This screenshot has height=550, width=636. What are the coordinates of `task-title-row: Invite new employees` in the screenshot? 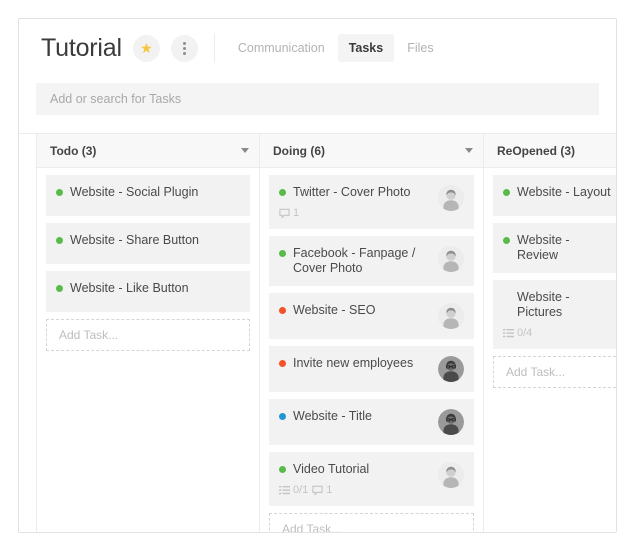 It's located at (355, 363).